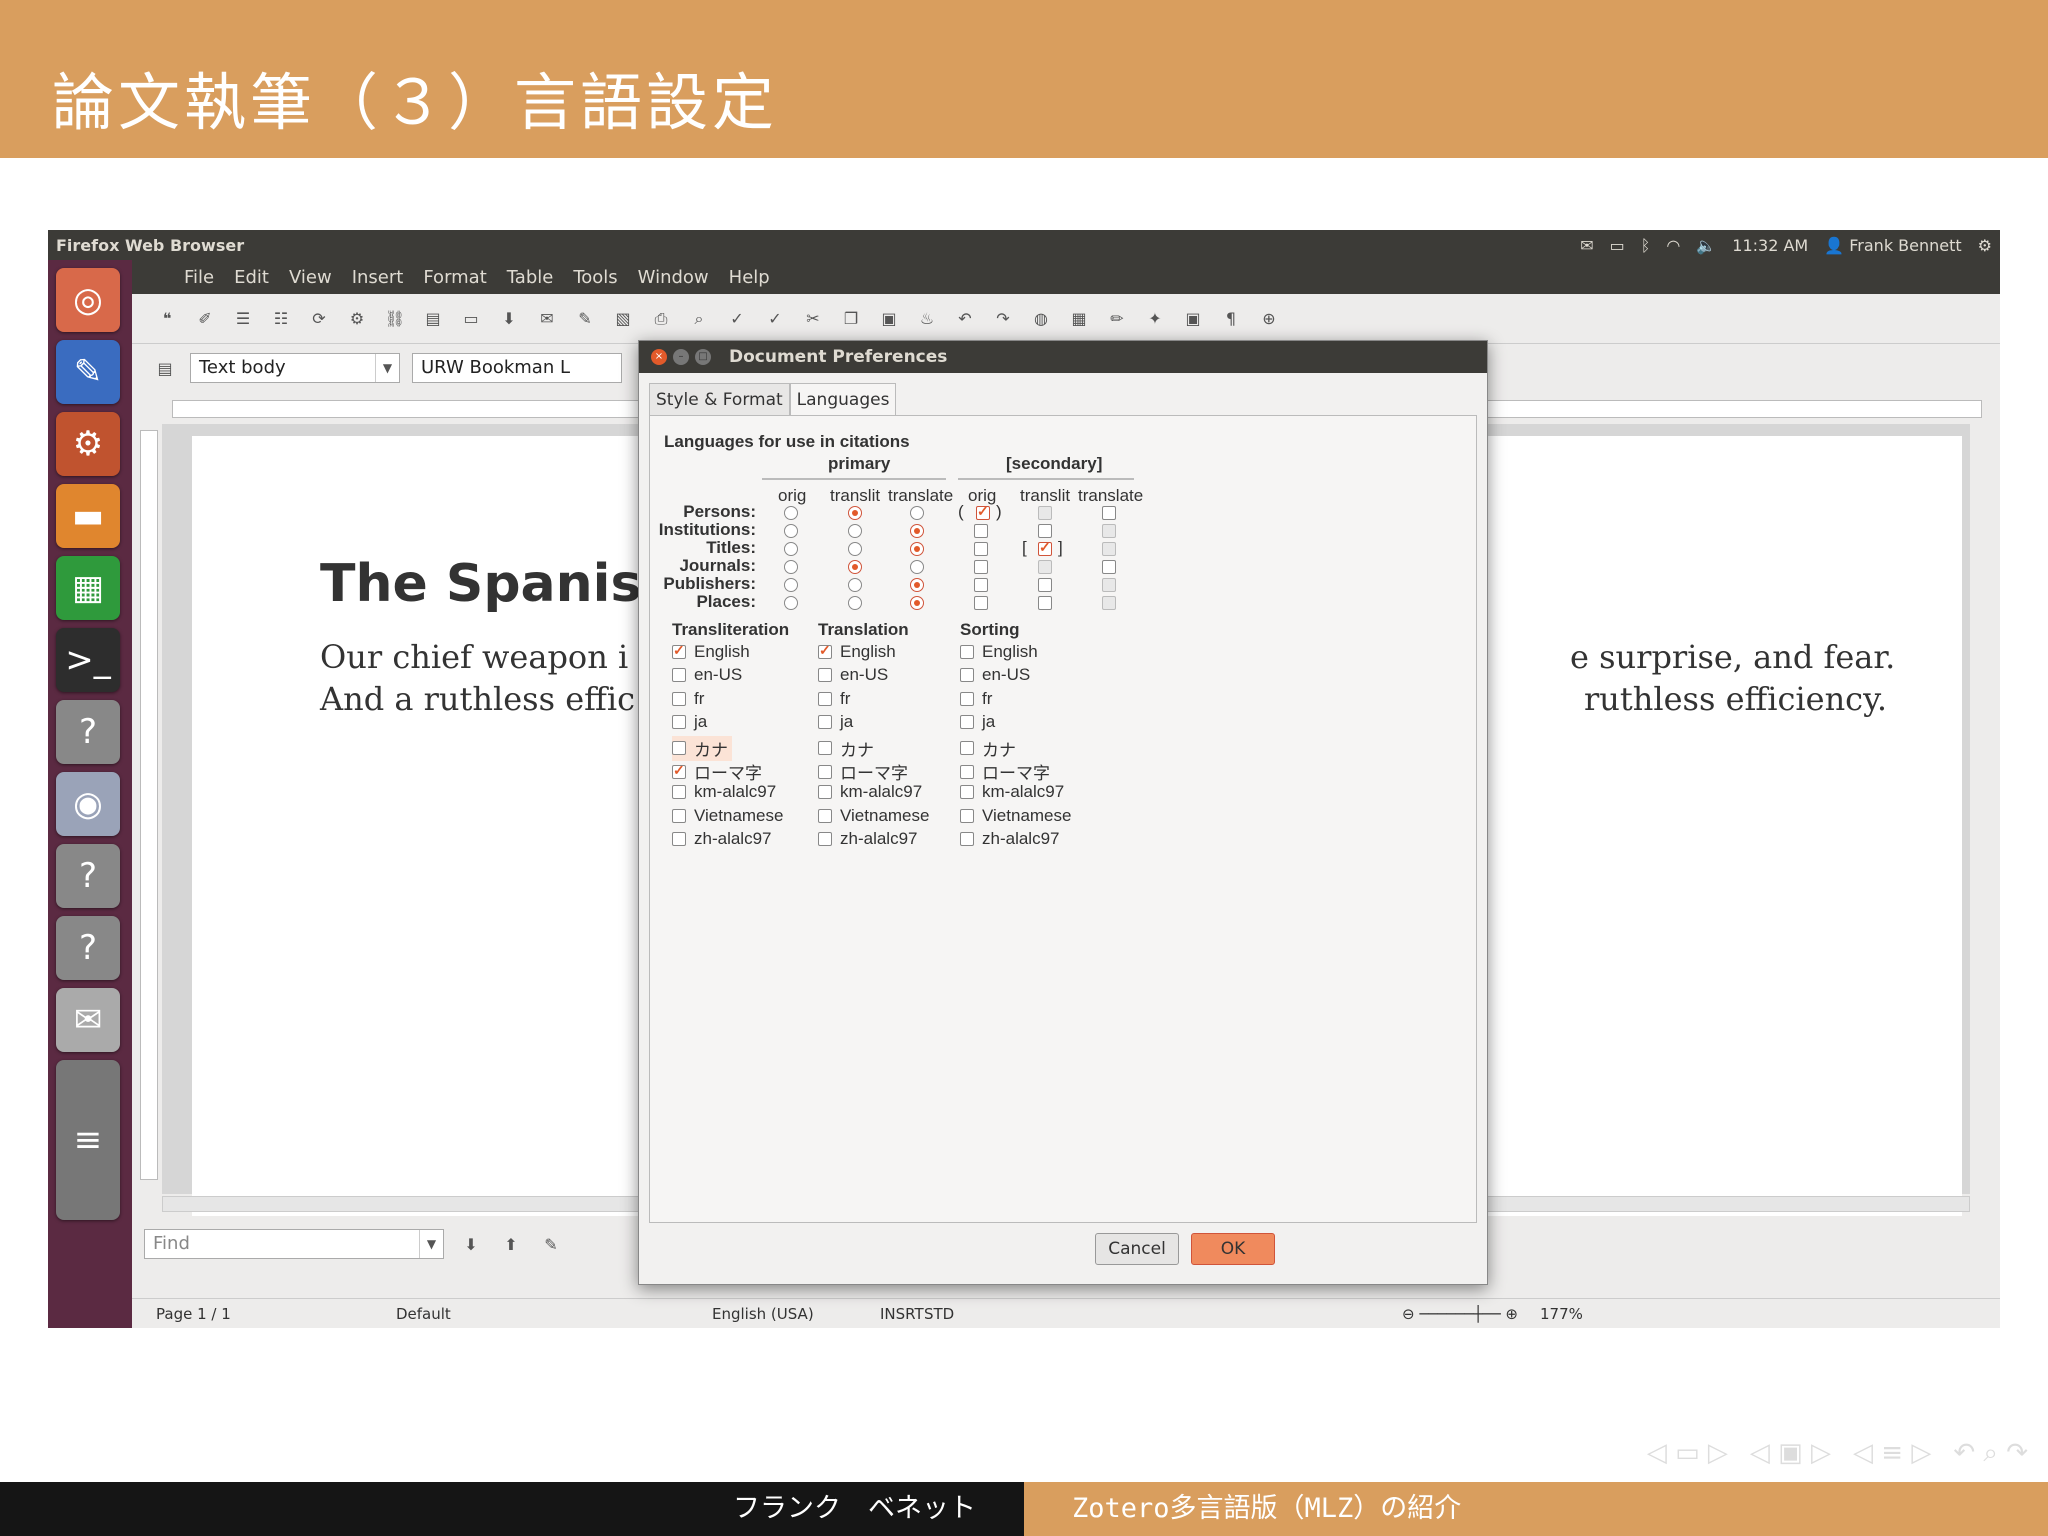 Image resolution: width=2048 pixels, height=1536 pixels. Describe the element at coordinates (673, 277) in the screenshot. I see `menu-window: Window` at that location.